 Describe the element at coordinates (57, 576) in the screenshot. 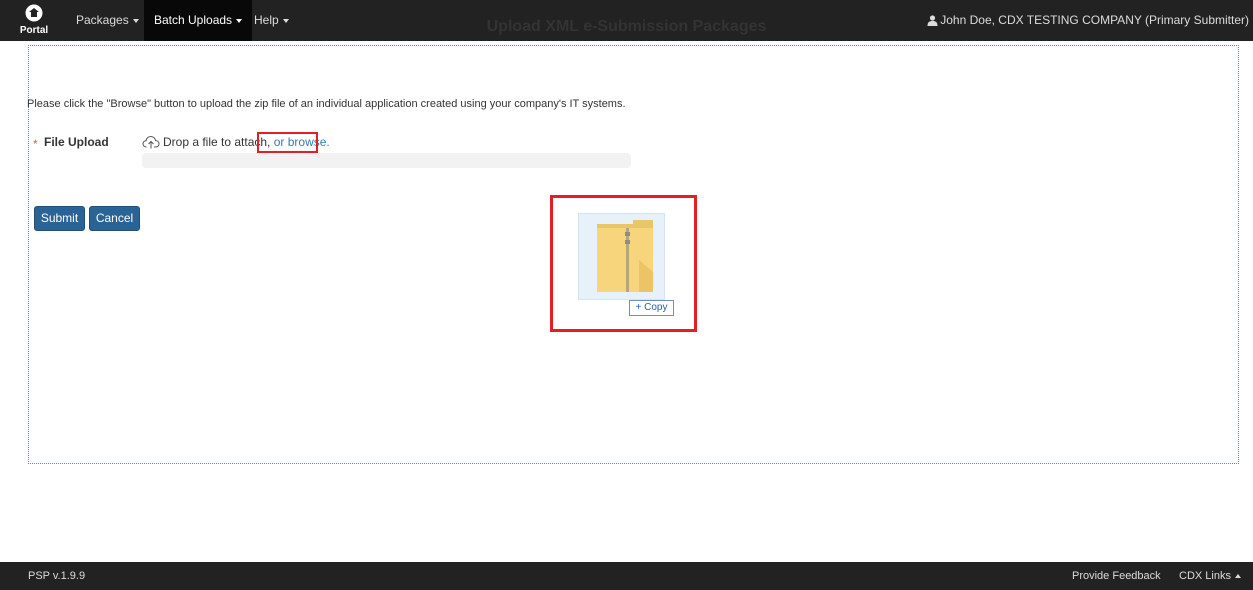

I see `version-label: PSP v.1.9.9` at that location.